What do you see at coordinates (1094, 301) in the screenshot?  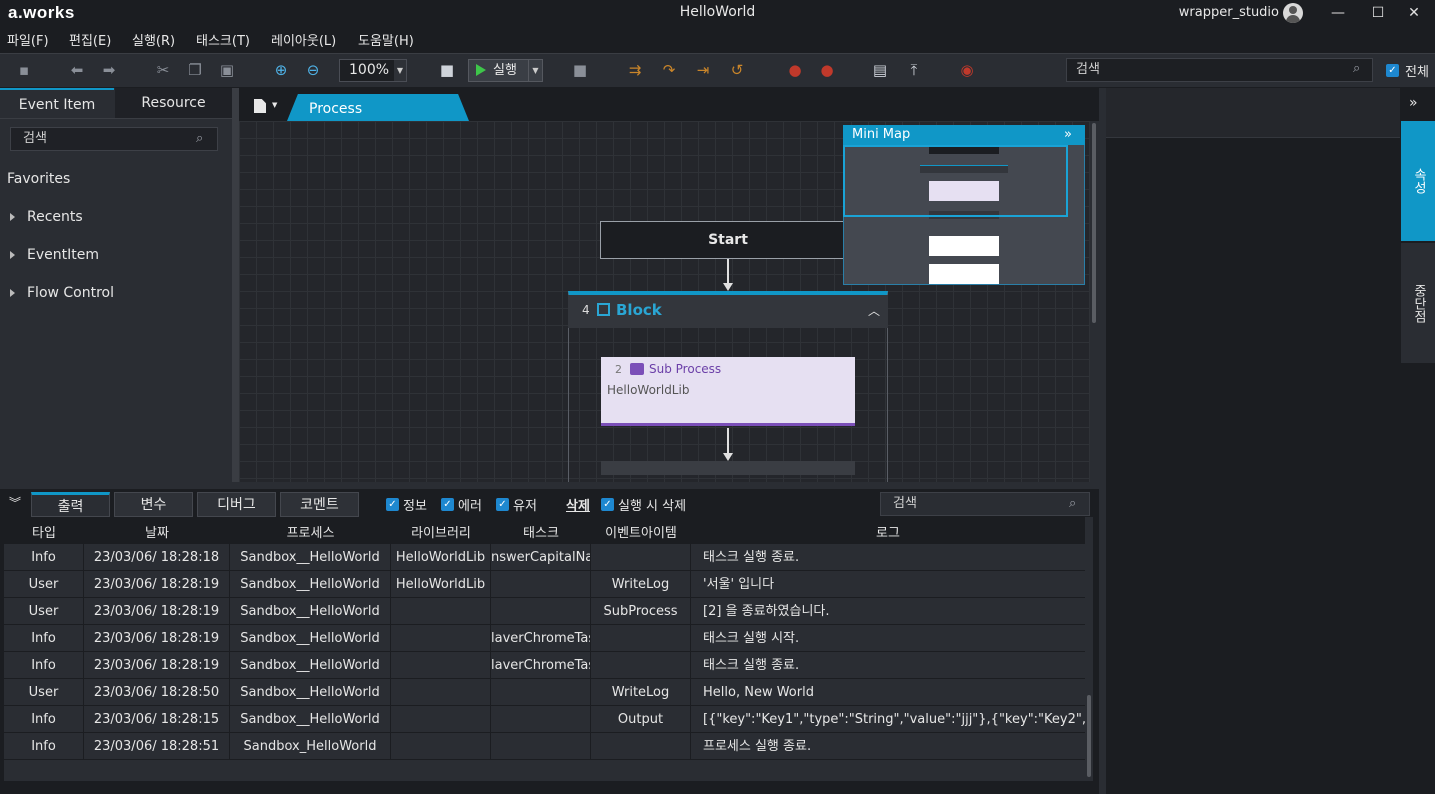 I see `canvas-scrollbar` at bounding box center [1094, 301].